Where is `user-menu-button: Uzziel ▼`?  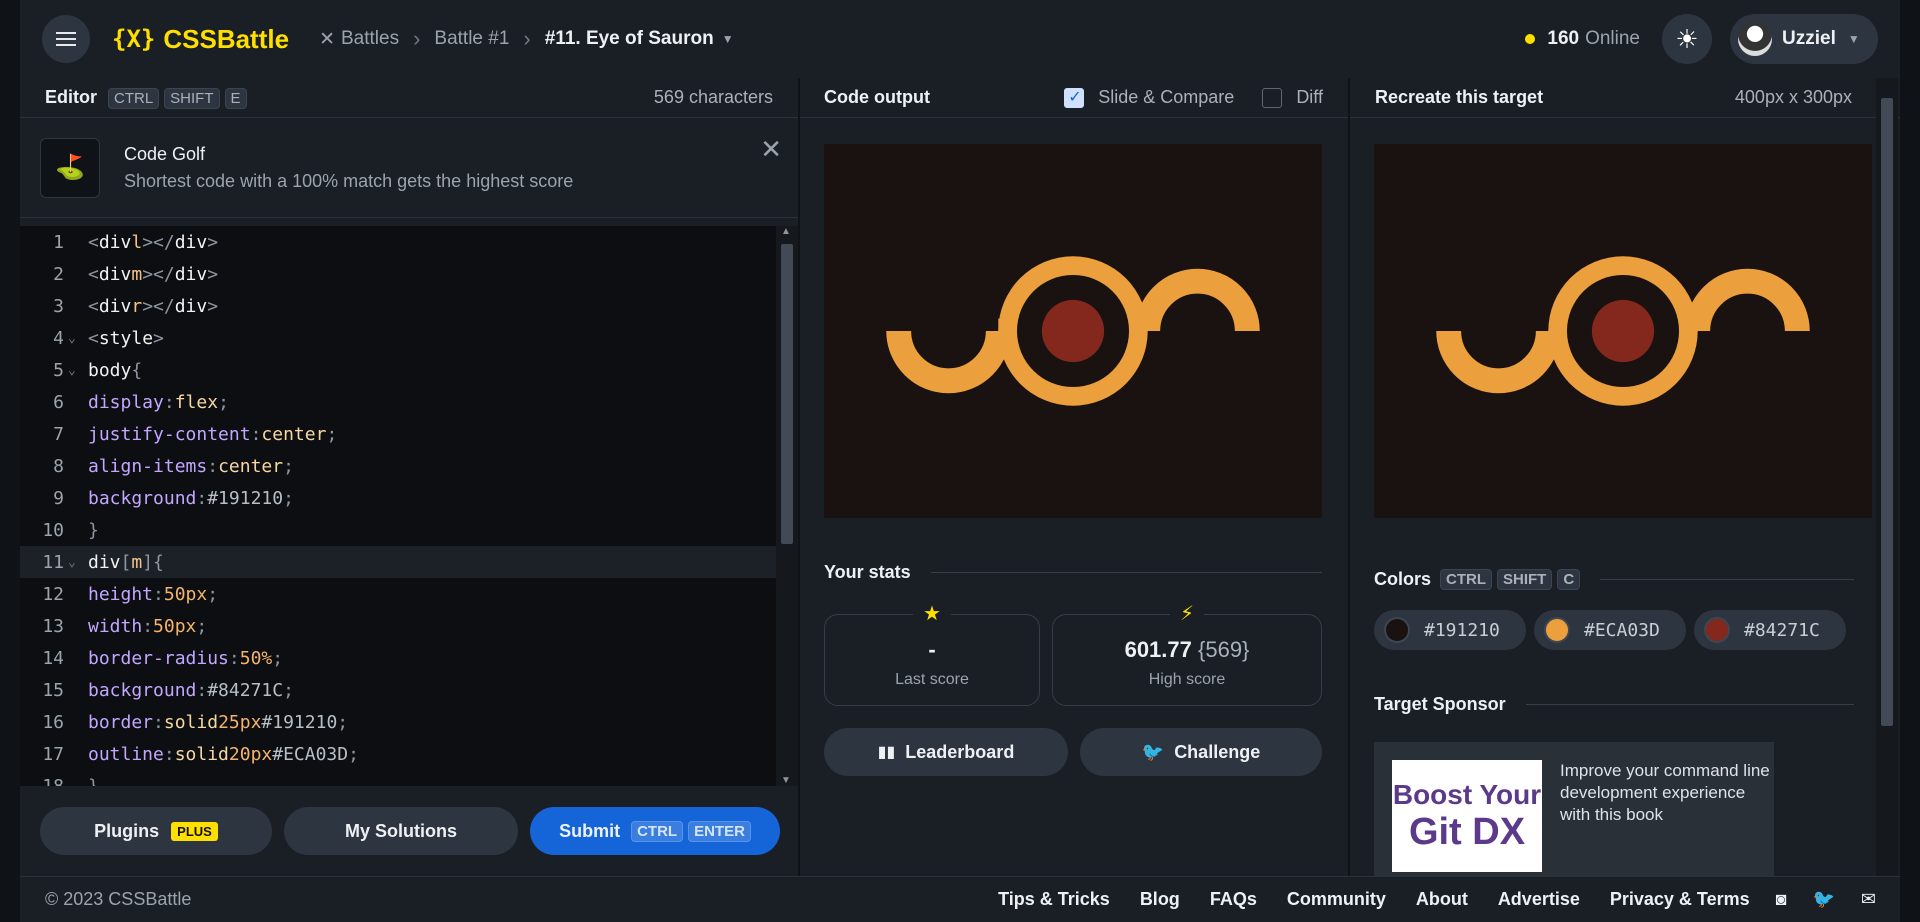 user-menu-button: Uzziel ▼ is located at coordinates (1804, 39).